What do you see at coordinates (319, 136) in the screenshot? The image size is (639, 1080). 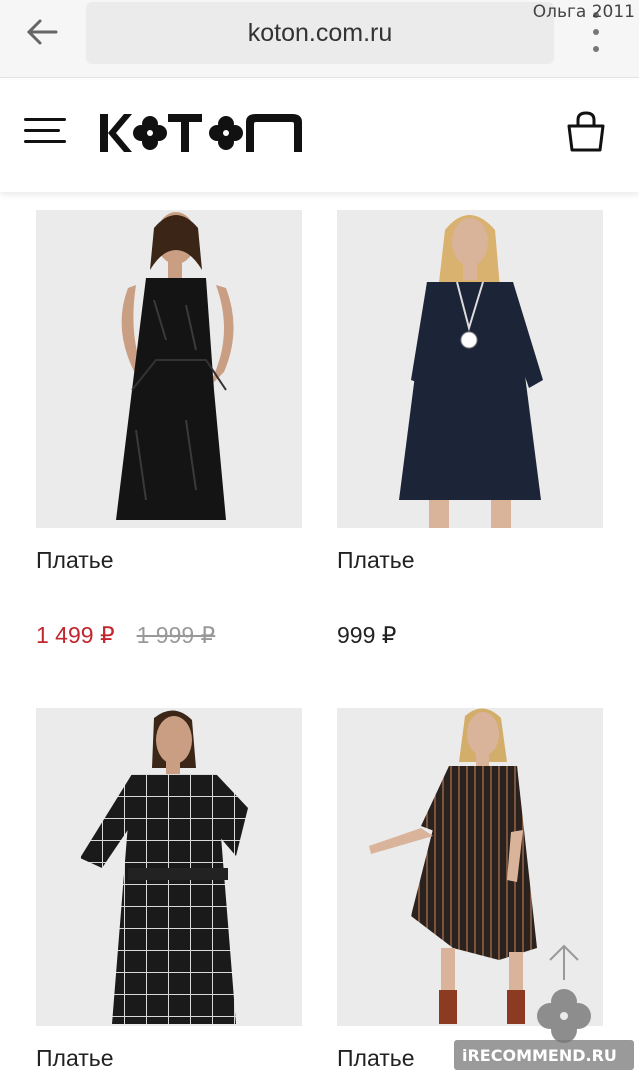 I see `site-header` at bounding box center [319, 136].